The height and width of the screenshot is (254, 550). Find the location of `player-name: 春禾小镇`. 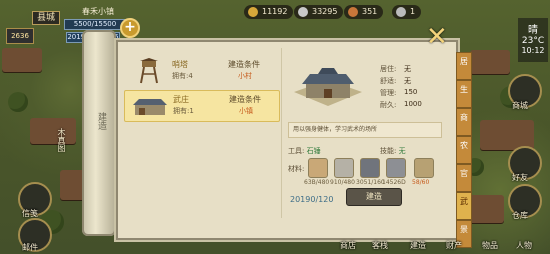

player-name: 春禾小镇 is located at coordinates (98, 11).